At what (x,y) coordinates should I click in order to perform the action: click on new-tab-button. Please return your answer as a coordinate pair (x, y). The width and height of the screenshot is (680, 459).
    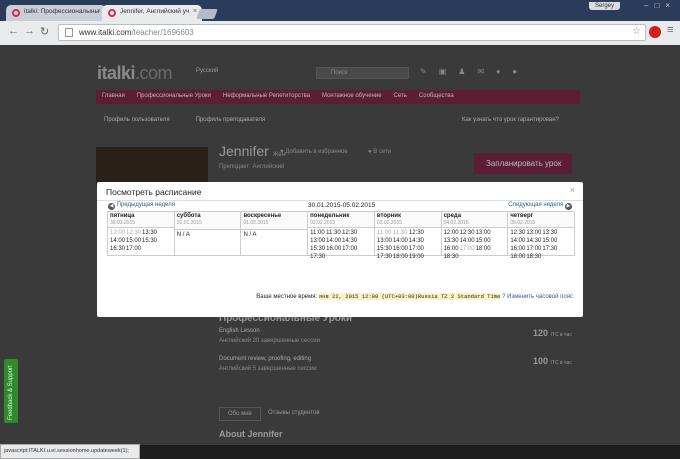
    Looking at the image, I should click on (207, 14).